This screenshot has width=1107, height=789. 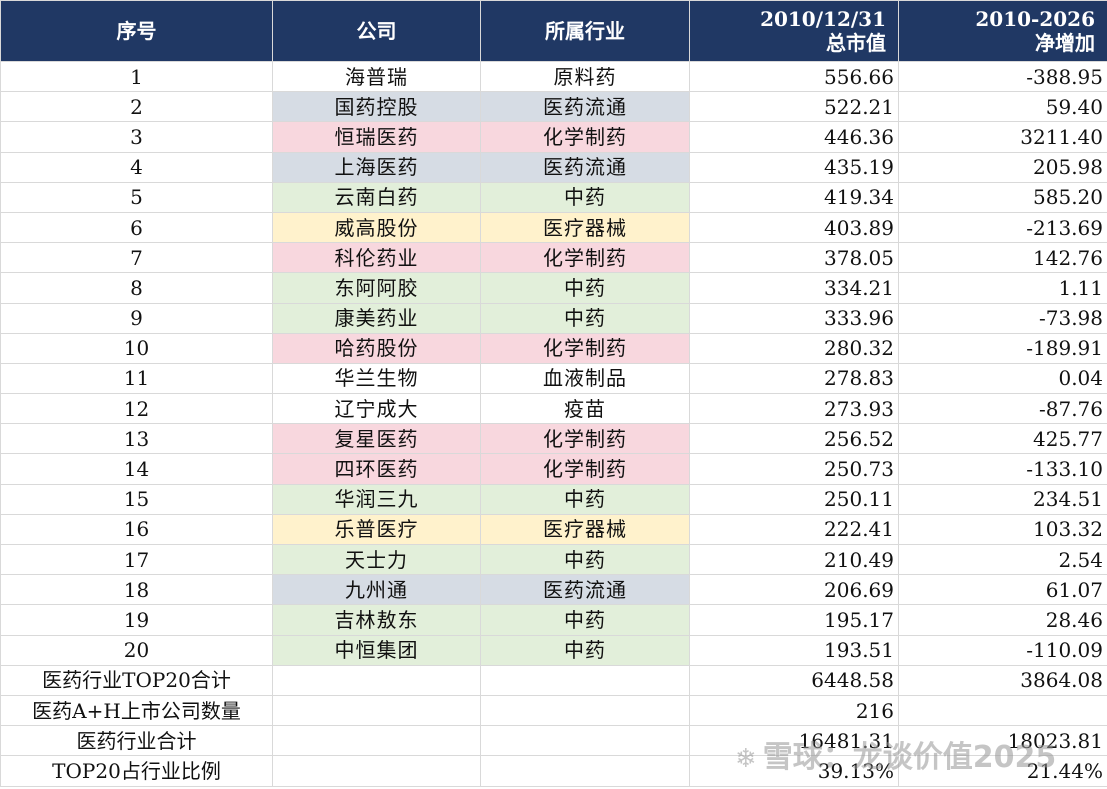 What do you see at coordinates (794, 107) in the screenshot?
I see `market-cap-cell: 522.21` at bounding box center [794, 107].